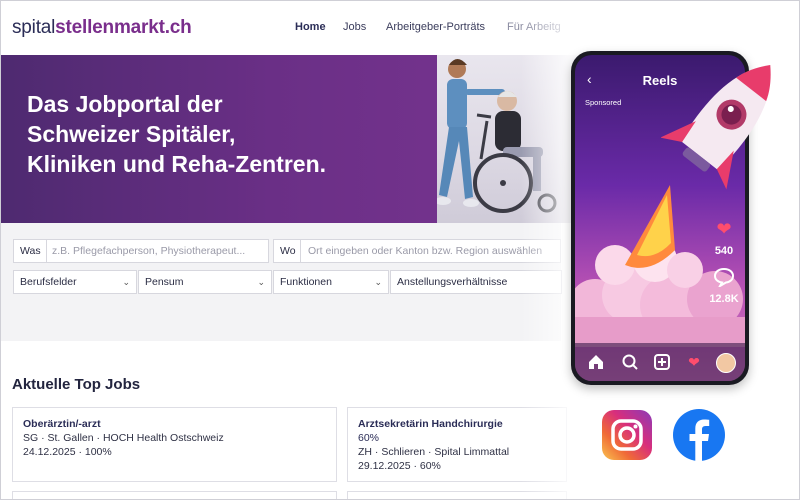  Describe the element at coordinates (131, 134) in the screenshot. I see `hero-headline-line-2: Schweizer Spitäler,` at that location.